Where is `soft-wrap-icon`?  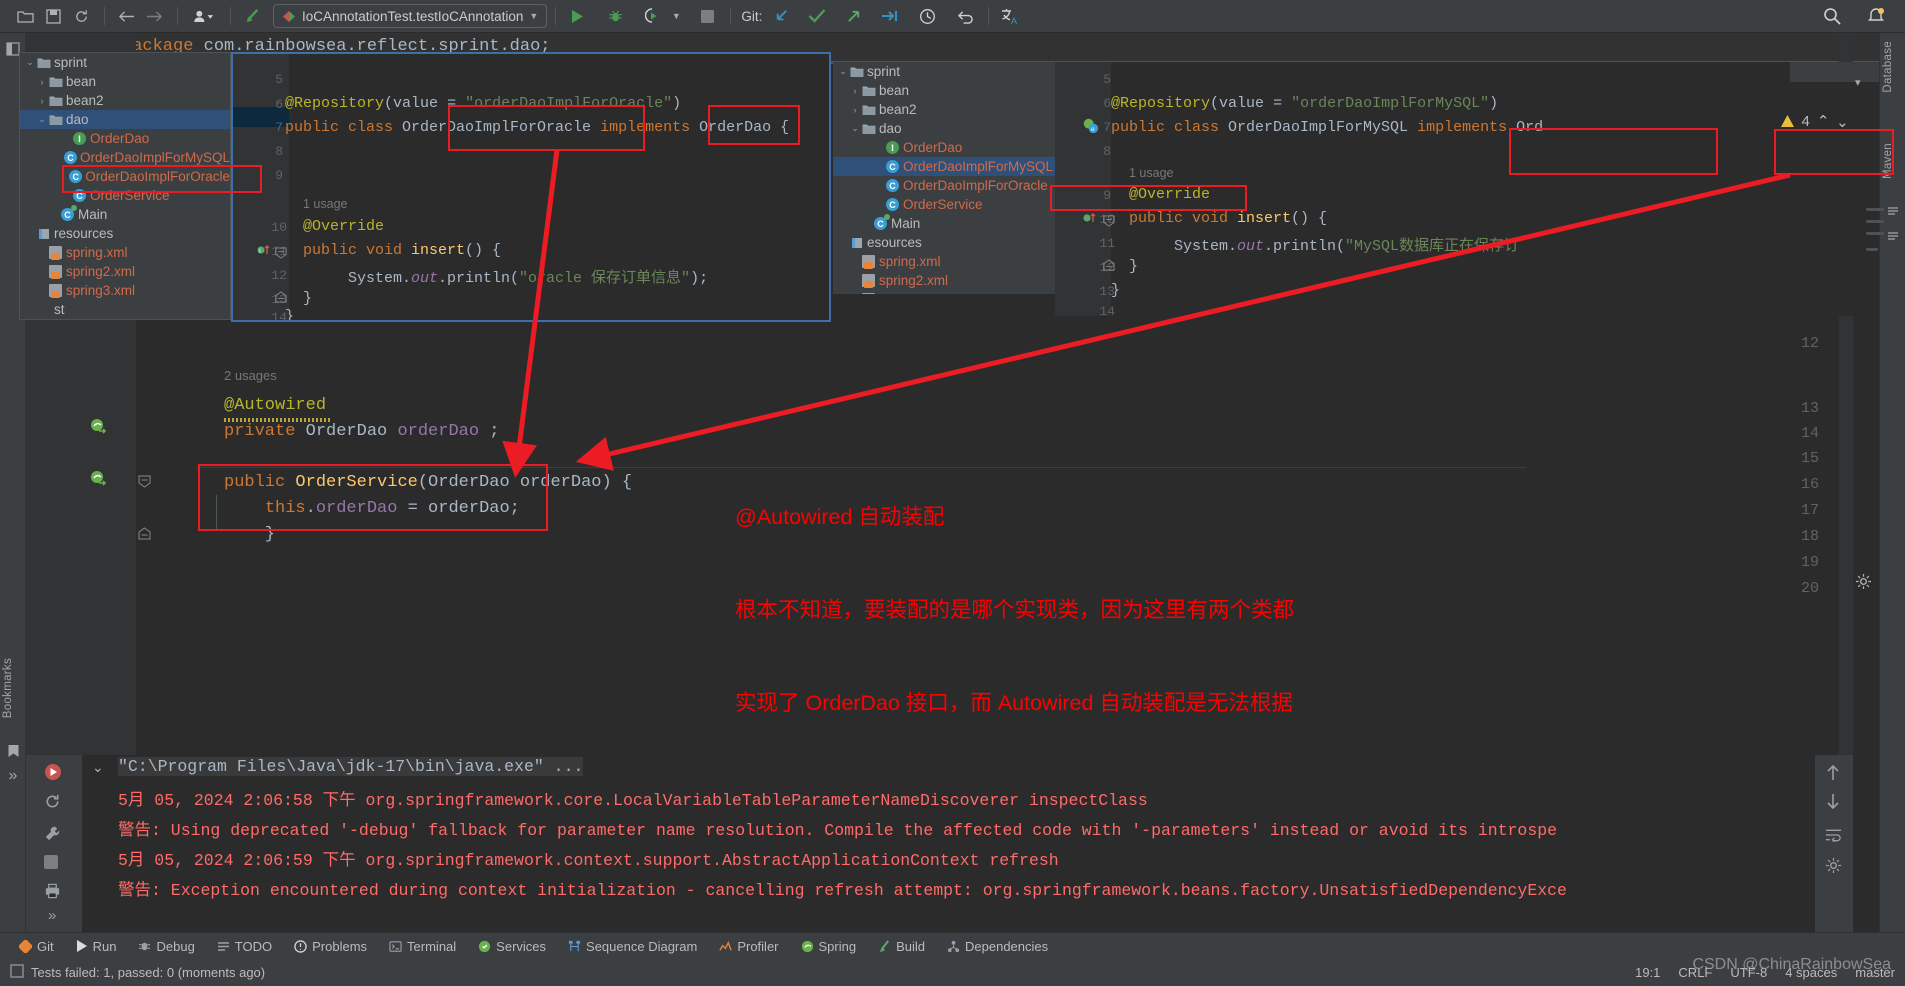
soft-wrap-icon is located at coordinates (1834, 836).